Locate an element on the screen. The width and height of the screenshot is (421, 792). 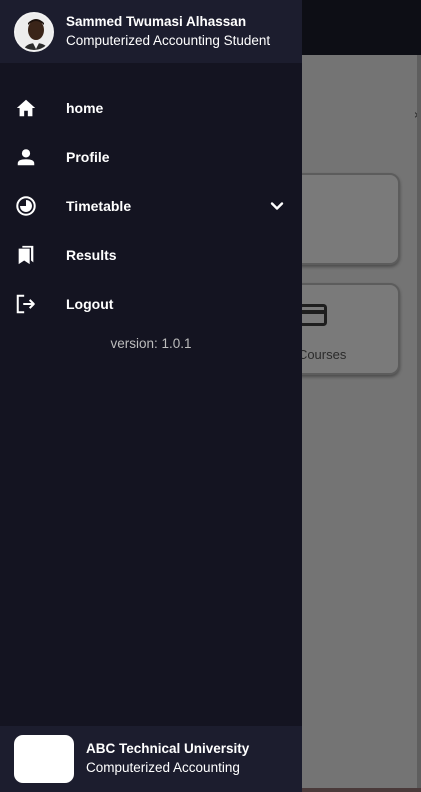
university-name: ABC Technical University is located at coordinates (168, 749).